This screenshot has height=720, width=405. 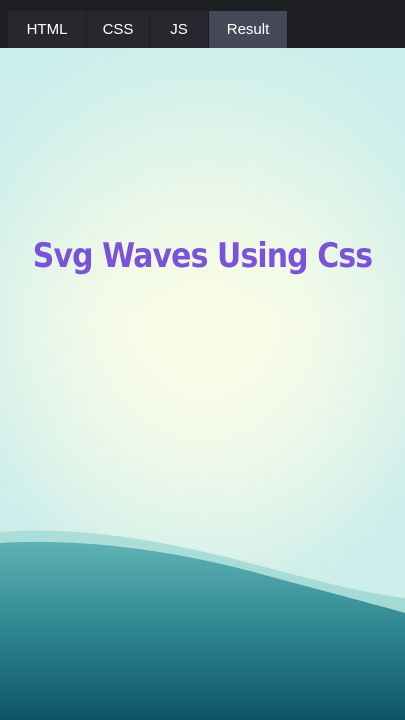 I want to click on tab-result: Result, so click(x=248, y=29).